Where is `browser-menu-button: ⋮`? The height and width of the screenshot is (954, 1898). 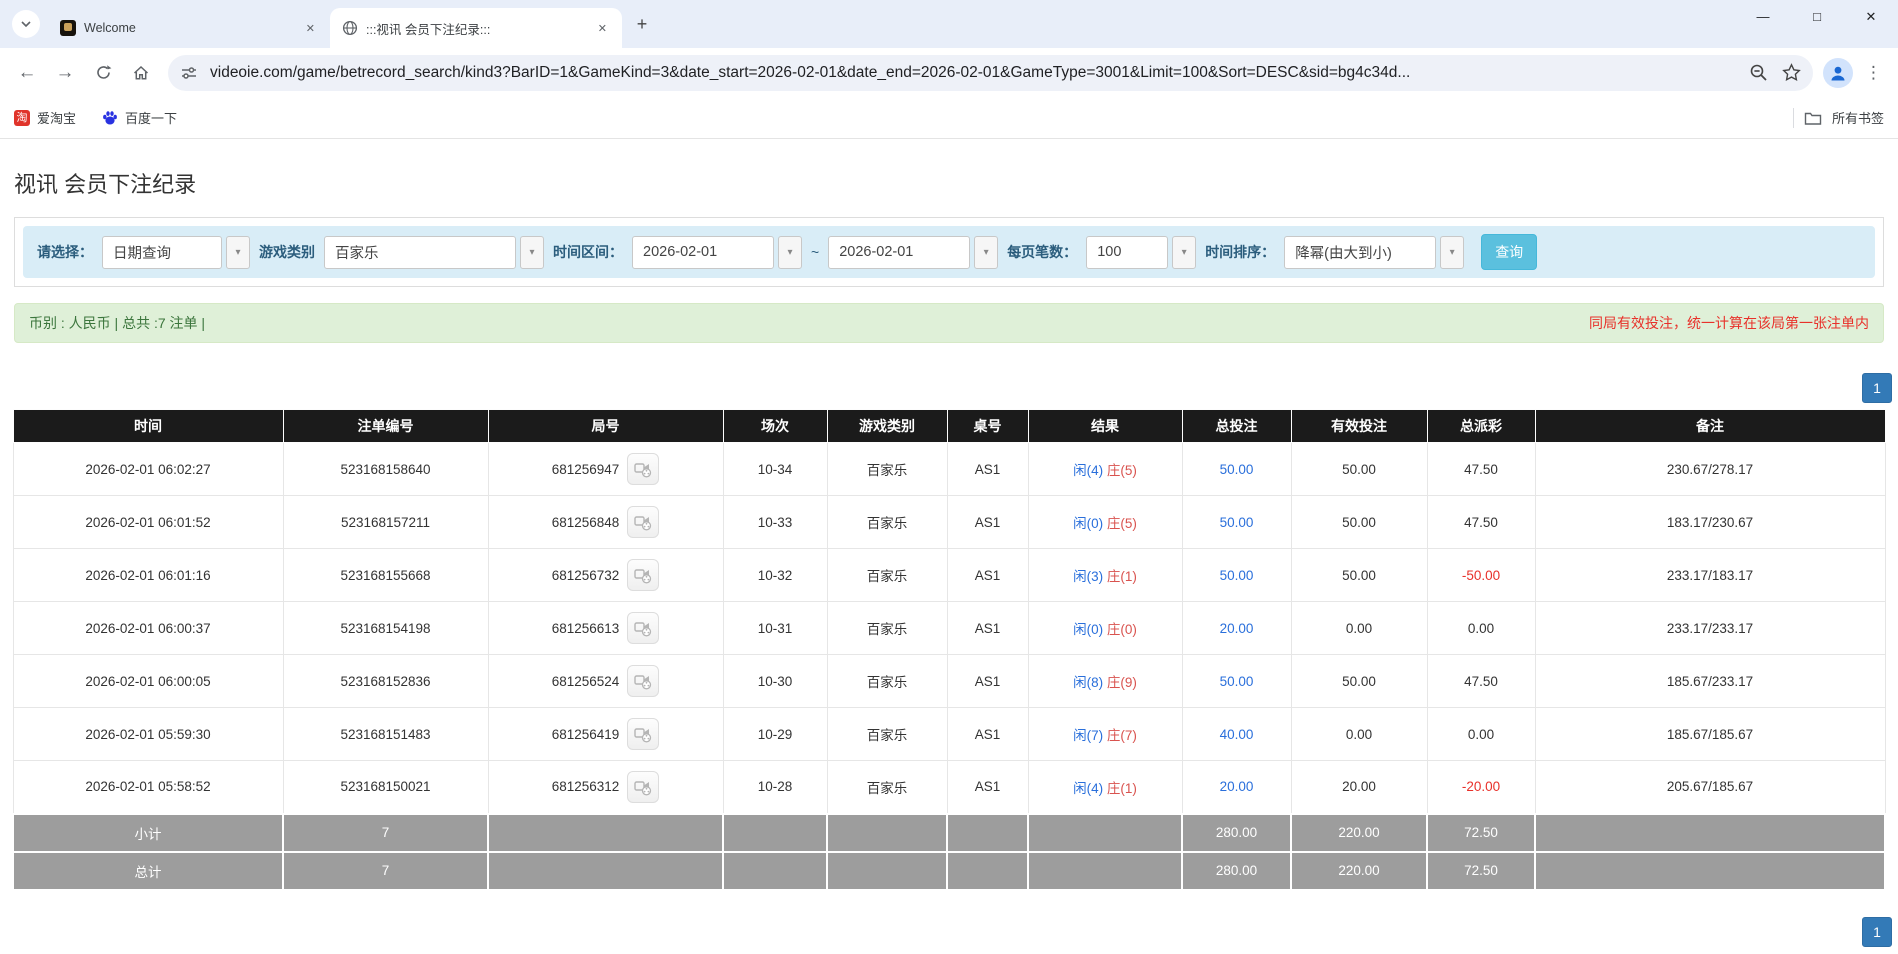
browser-menu-button: ⋮ is located at coordinates (1872, 73).